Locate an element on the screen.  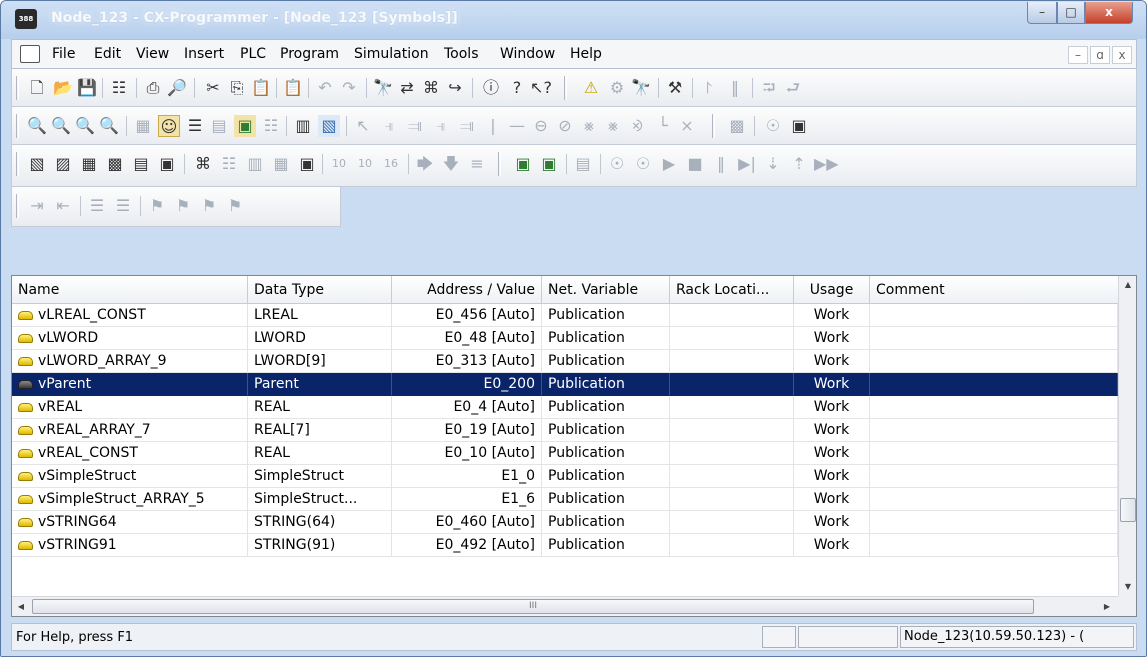
tree-icon: ☷ is located at coordinates (271, 126).